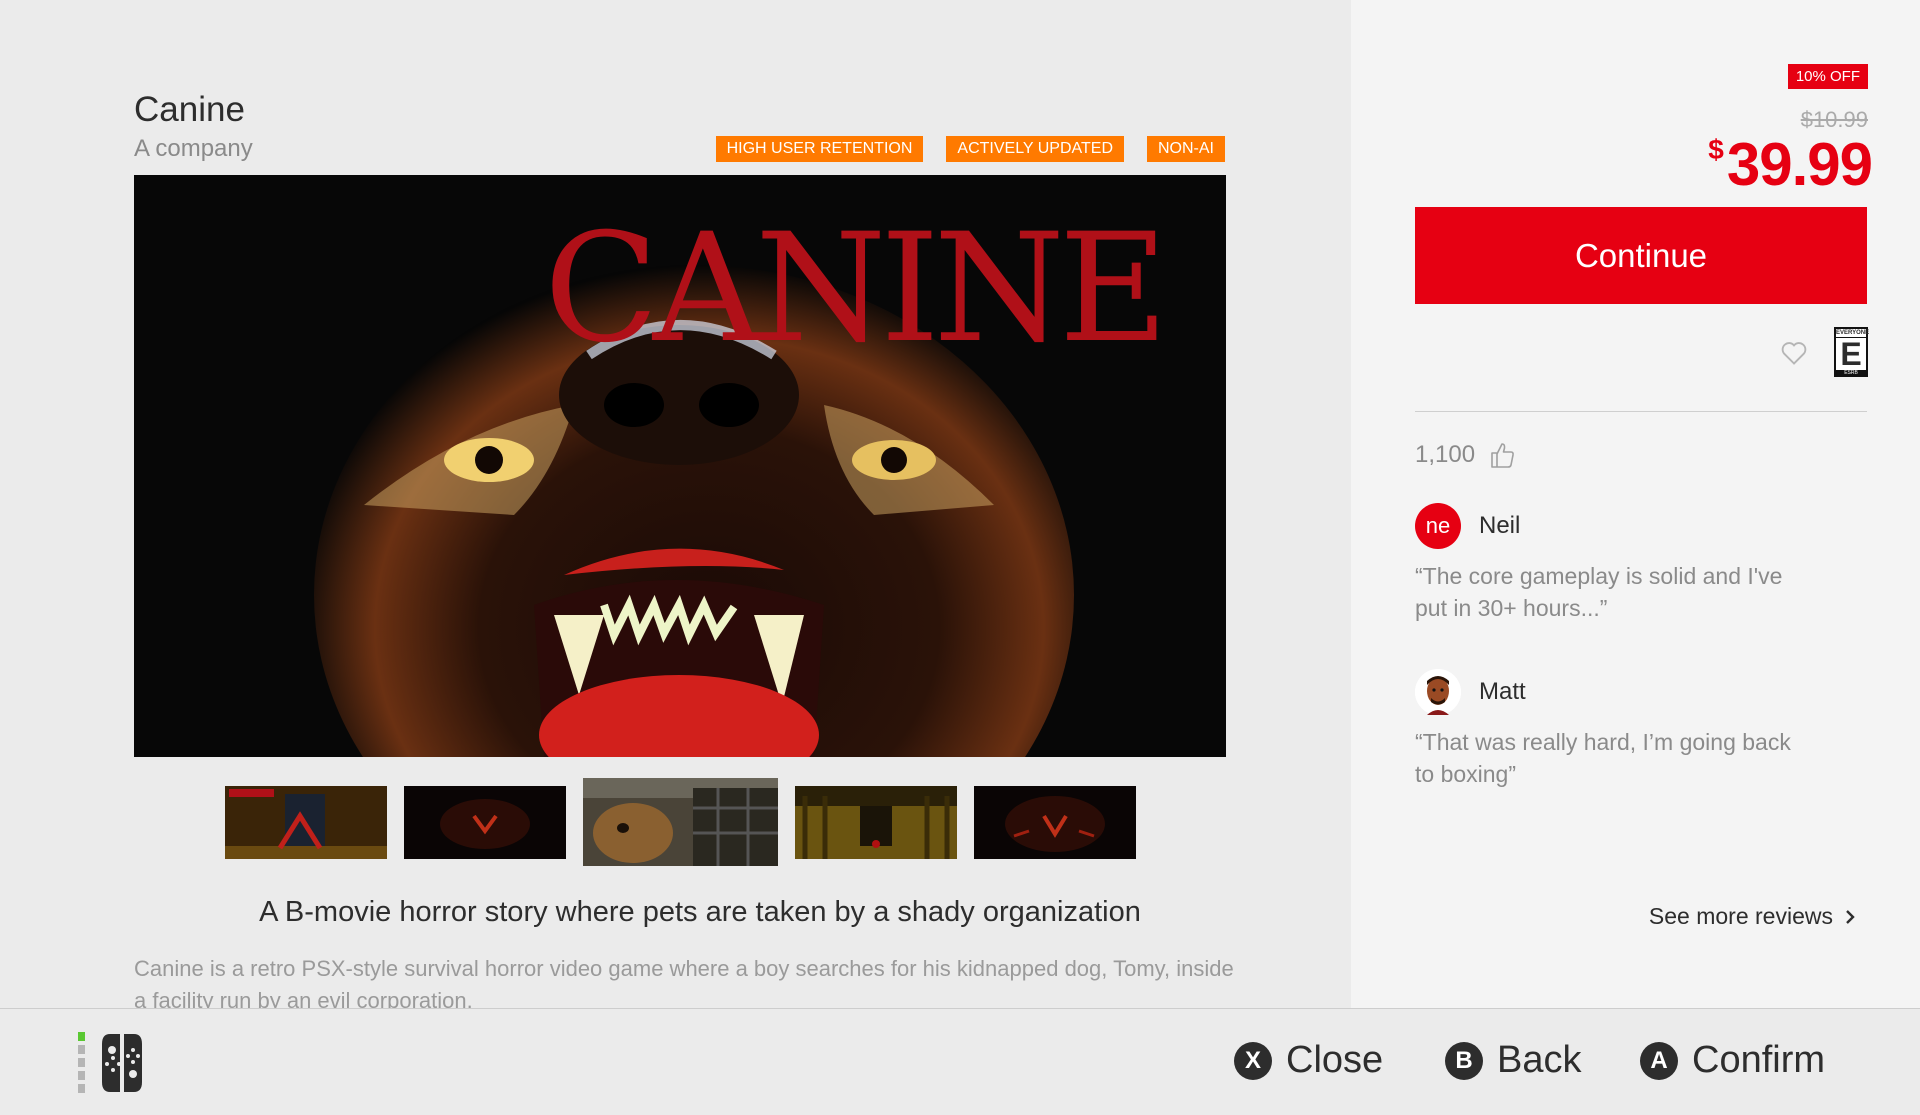 The image size is (1920, 1115). I want to click on currency-symbol: $, so click(1716, 149).